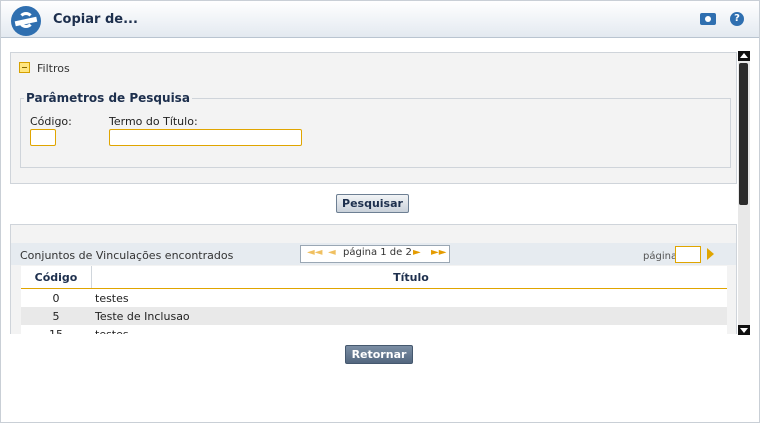  I want to click on pager: ◄◄ ◄ página 1 de 2 ► ►►, so click(375, 254).